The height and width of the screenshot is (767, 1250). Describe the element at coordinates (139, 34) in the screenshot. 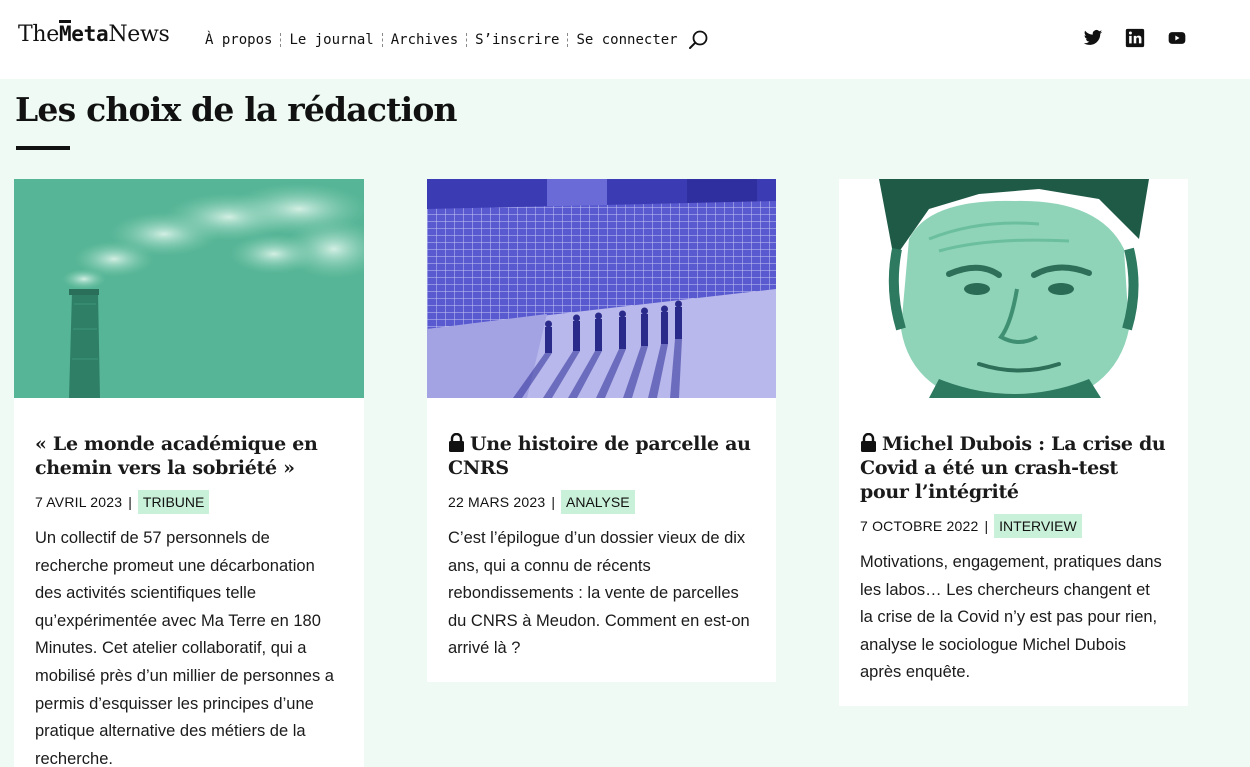

I see `logo-text-news: News` at that location.